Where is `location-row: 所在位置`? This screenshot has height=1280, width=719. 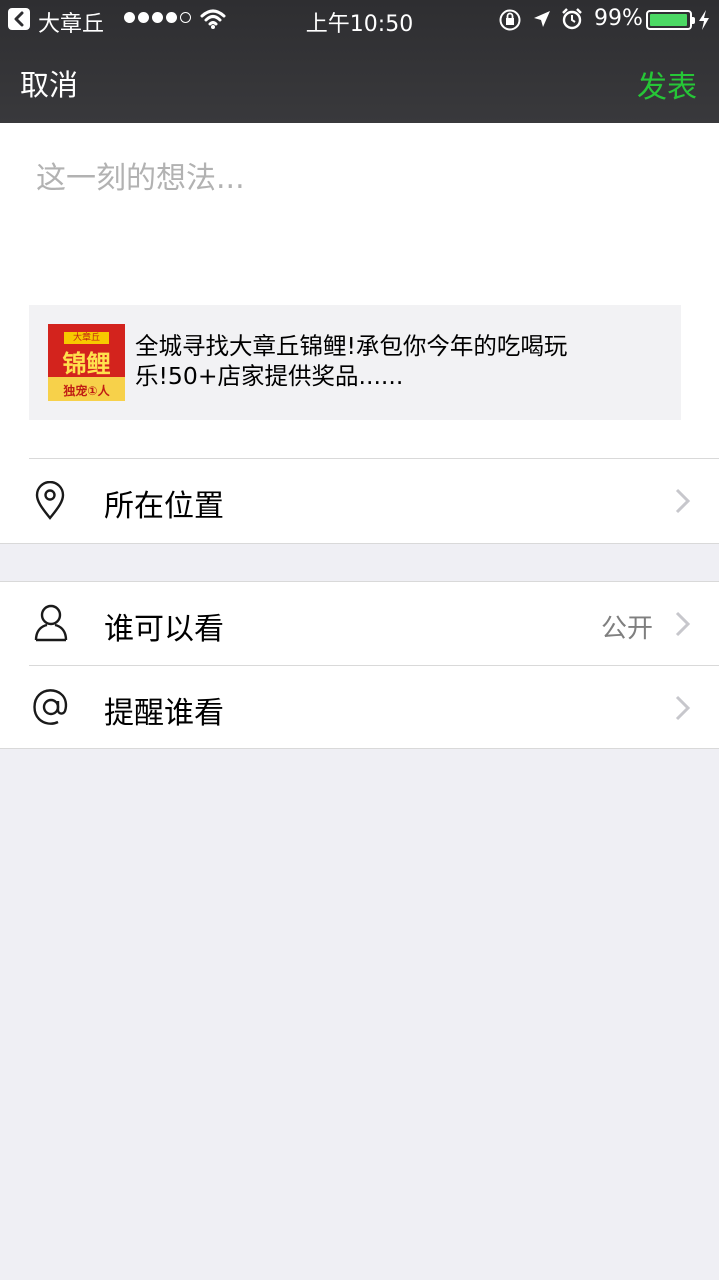
location-row: 所在位置 is located at coordinates (359, 501).